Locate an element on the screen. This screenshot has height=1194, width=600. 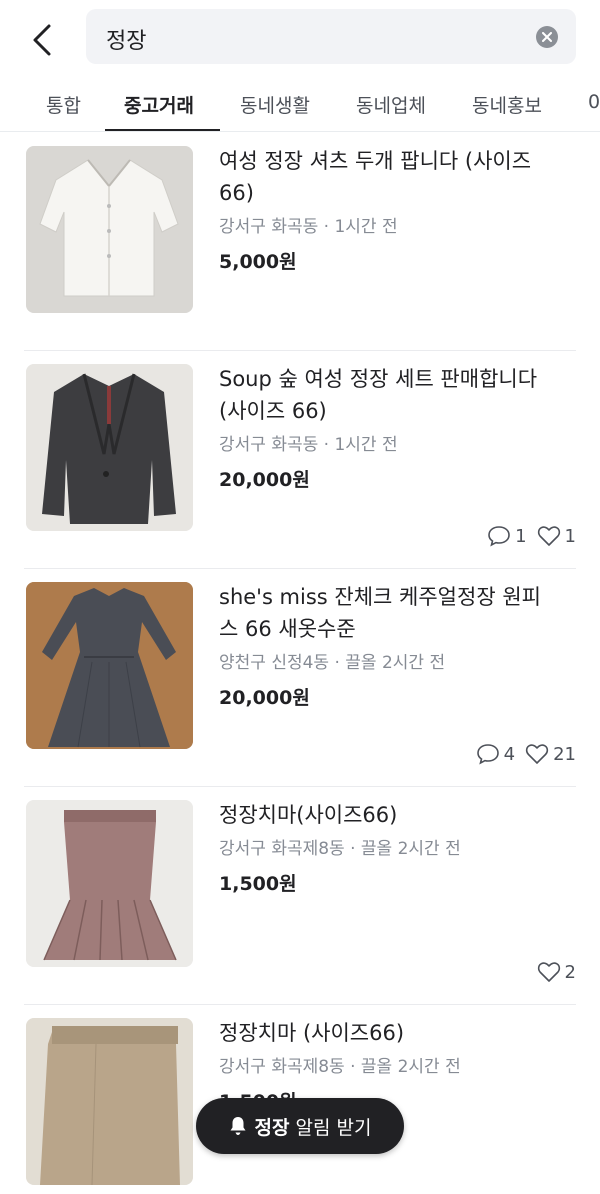
back-chevron-icon is located at coordinates (42, 40).